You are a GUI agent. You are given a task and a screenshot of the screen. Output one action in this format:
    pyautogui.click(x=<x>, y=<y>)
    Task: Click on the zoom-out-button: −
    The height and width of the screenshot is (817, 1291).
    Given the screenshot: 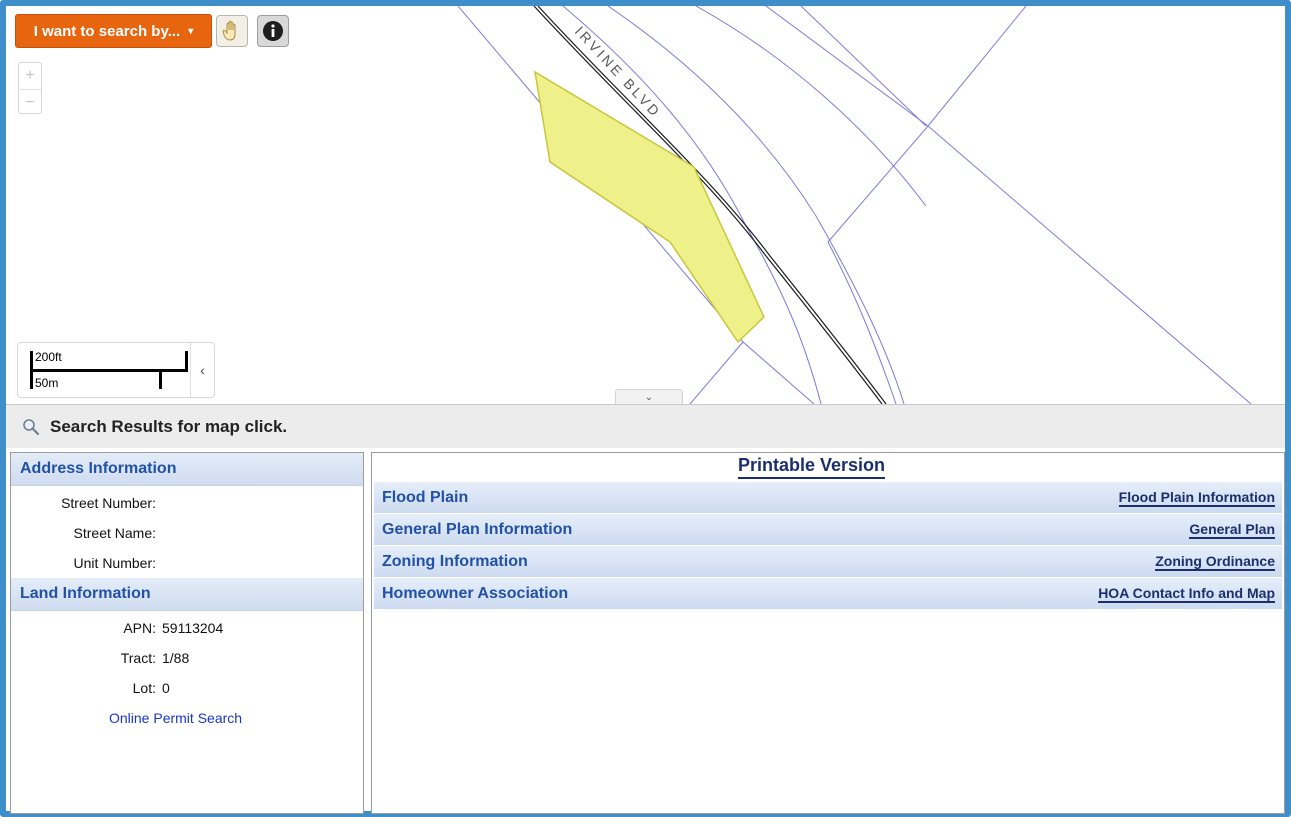 What is the action you would take?
    pyautogui.click(x=30, y=102)
    